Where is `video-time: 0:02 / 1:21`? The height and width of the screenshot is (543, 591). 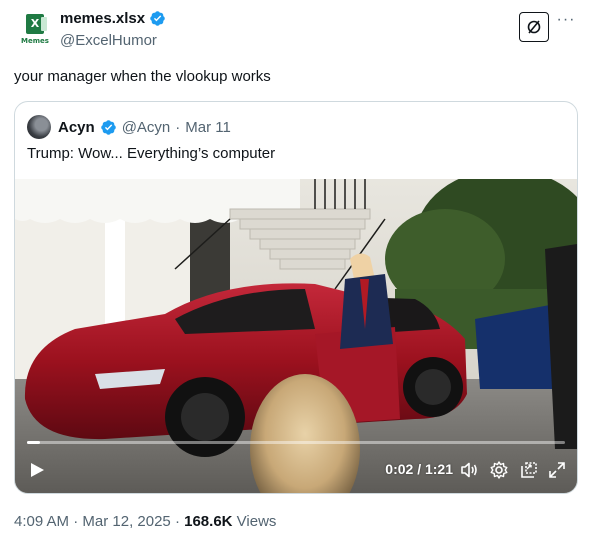 video-time: 0:02 / 1:21 is located at coordinates (419, 469).